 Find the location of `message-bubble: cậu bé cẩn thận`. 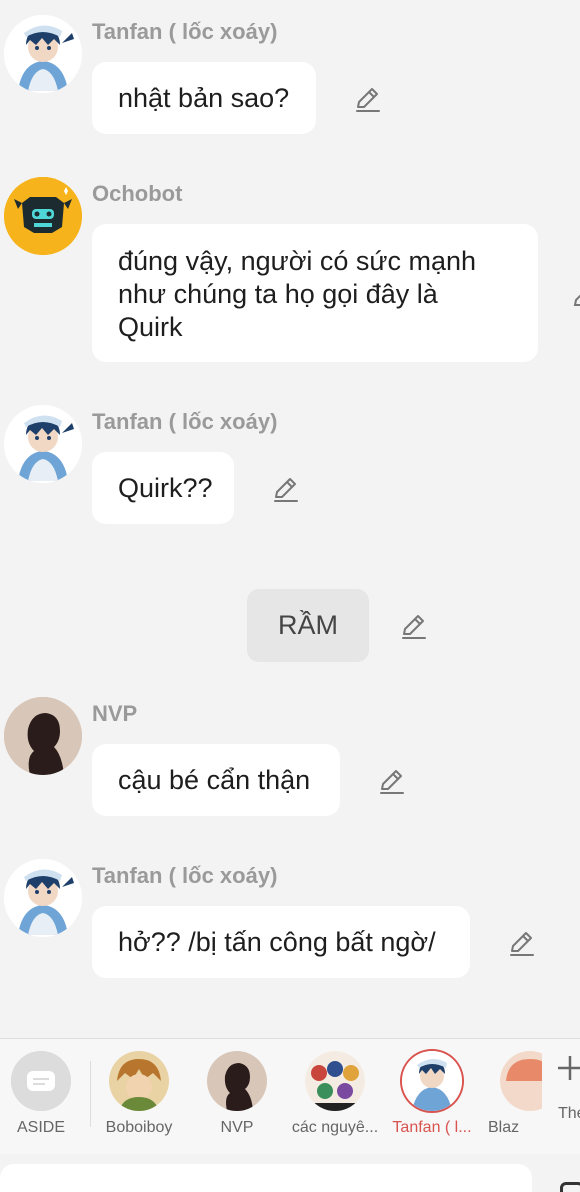

message-bubble: cậu bé cẩn thận is located at coordinates (216, 780).